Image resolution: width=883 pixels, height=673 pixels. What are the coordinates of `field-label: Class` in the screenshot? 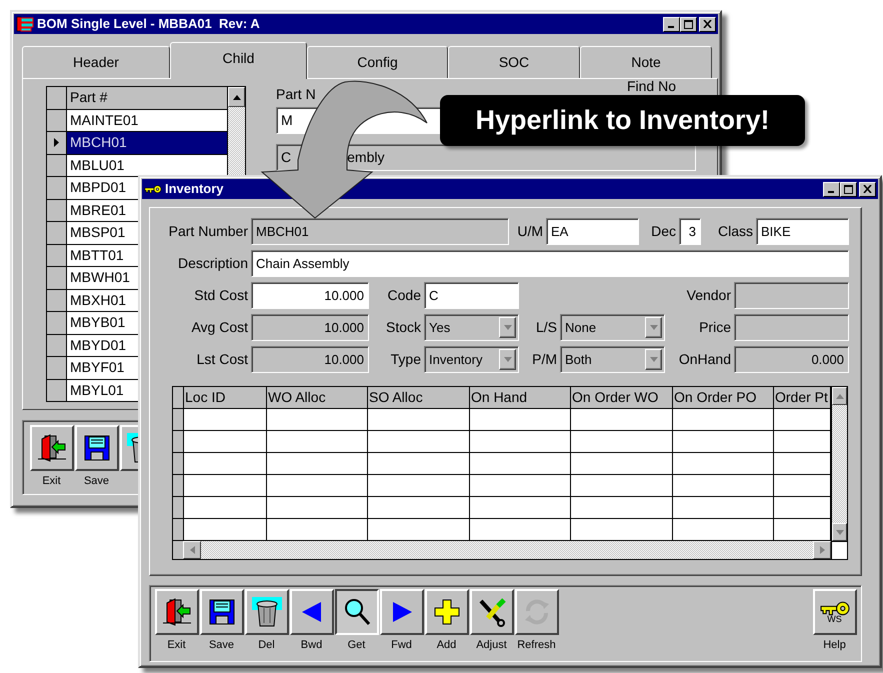 It's located at (734, 231).